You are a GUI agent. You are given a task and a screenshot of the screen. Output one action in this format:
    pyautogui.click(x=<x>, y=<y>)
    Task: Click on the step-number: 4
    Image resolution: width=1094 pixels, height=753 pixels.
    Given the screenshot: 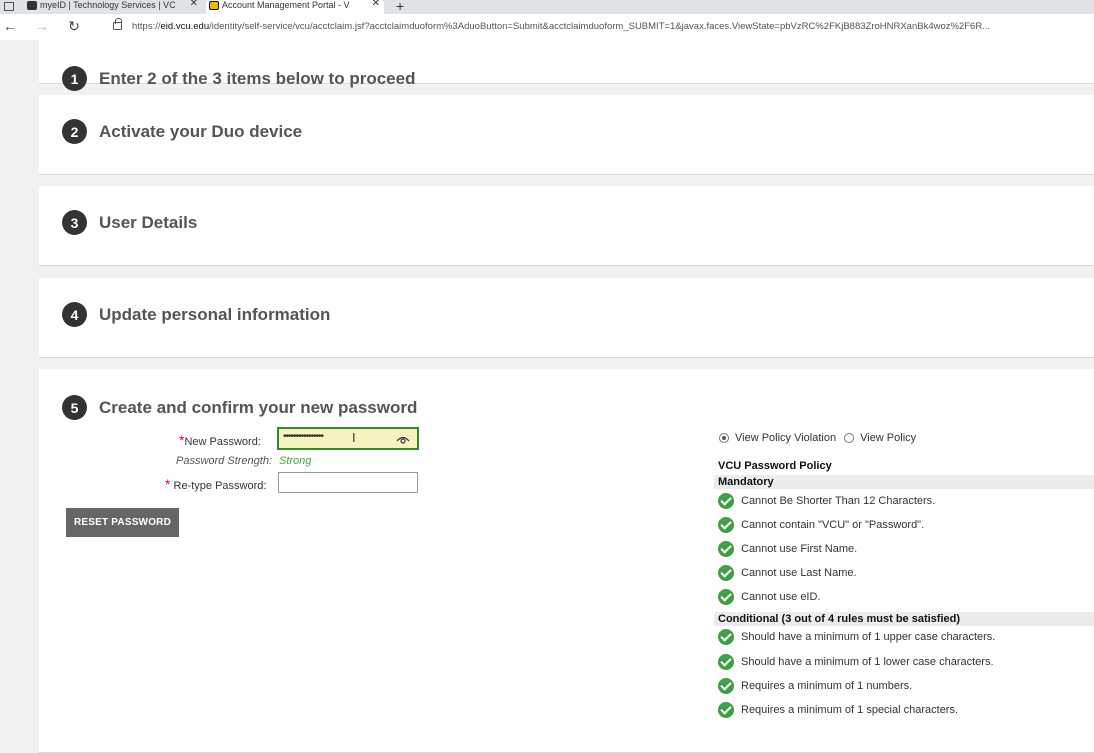 What is the action you would take?
    pyautogui.click(x=74, y=314)
    